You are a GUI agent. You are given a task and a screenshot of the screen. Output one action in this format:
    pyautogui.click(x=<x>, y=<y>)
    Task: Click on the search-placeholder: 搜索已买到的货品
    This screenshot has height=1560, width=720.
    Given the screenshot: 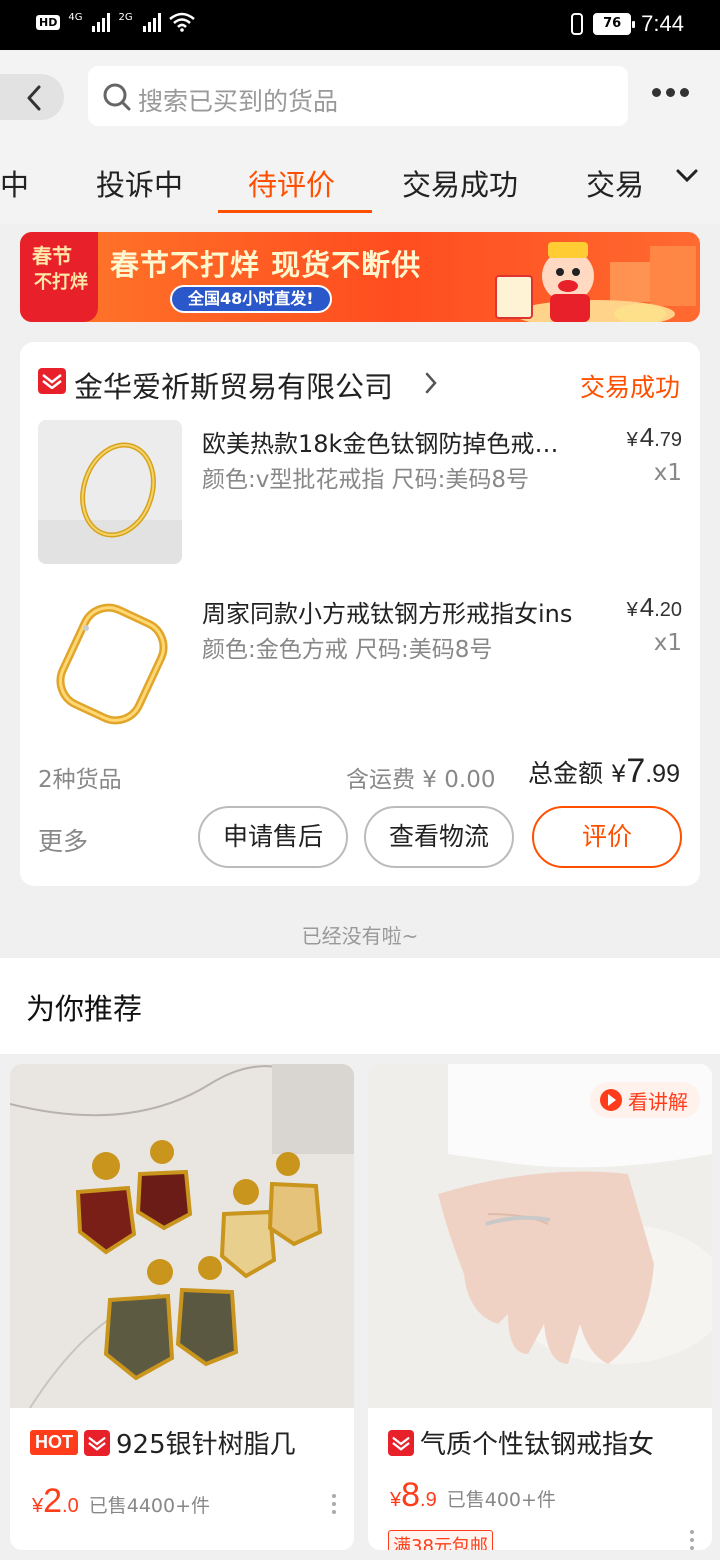 What is the action you would take?
    pyautogui.click(x=238, y=101)
    